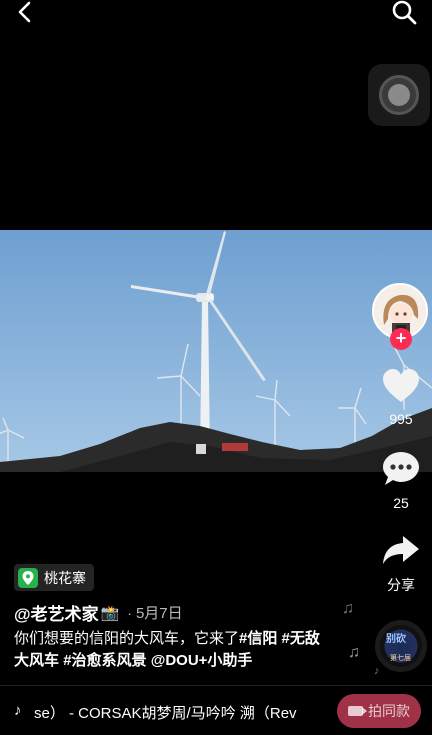  Describe the element at coordinates (65, 577) in the screenshot. I see `location-name: 桃花寨` at that location.